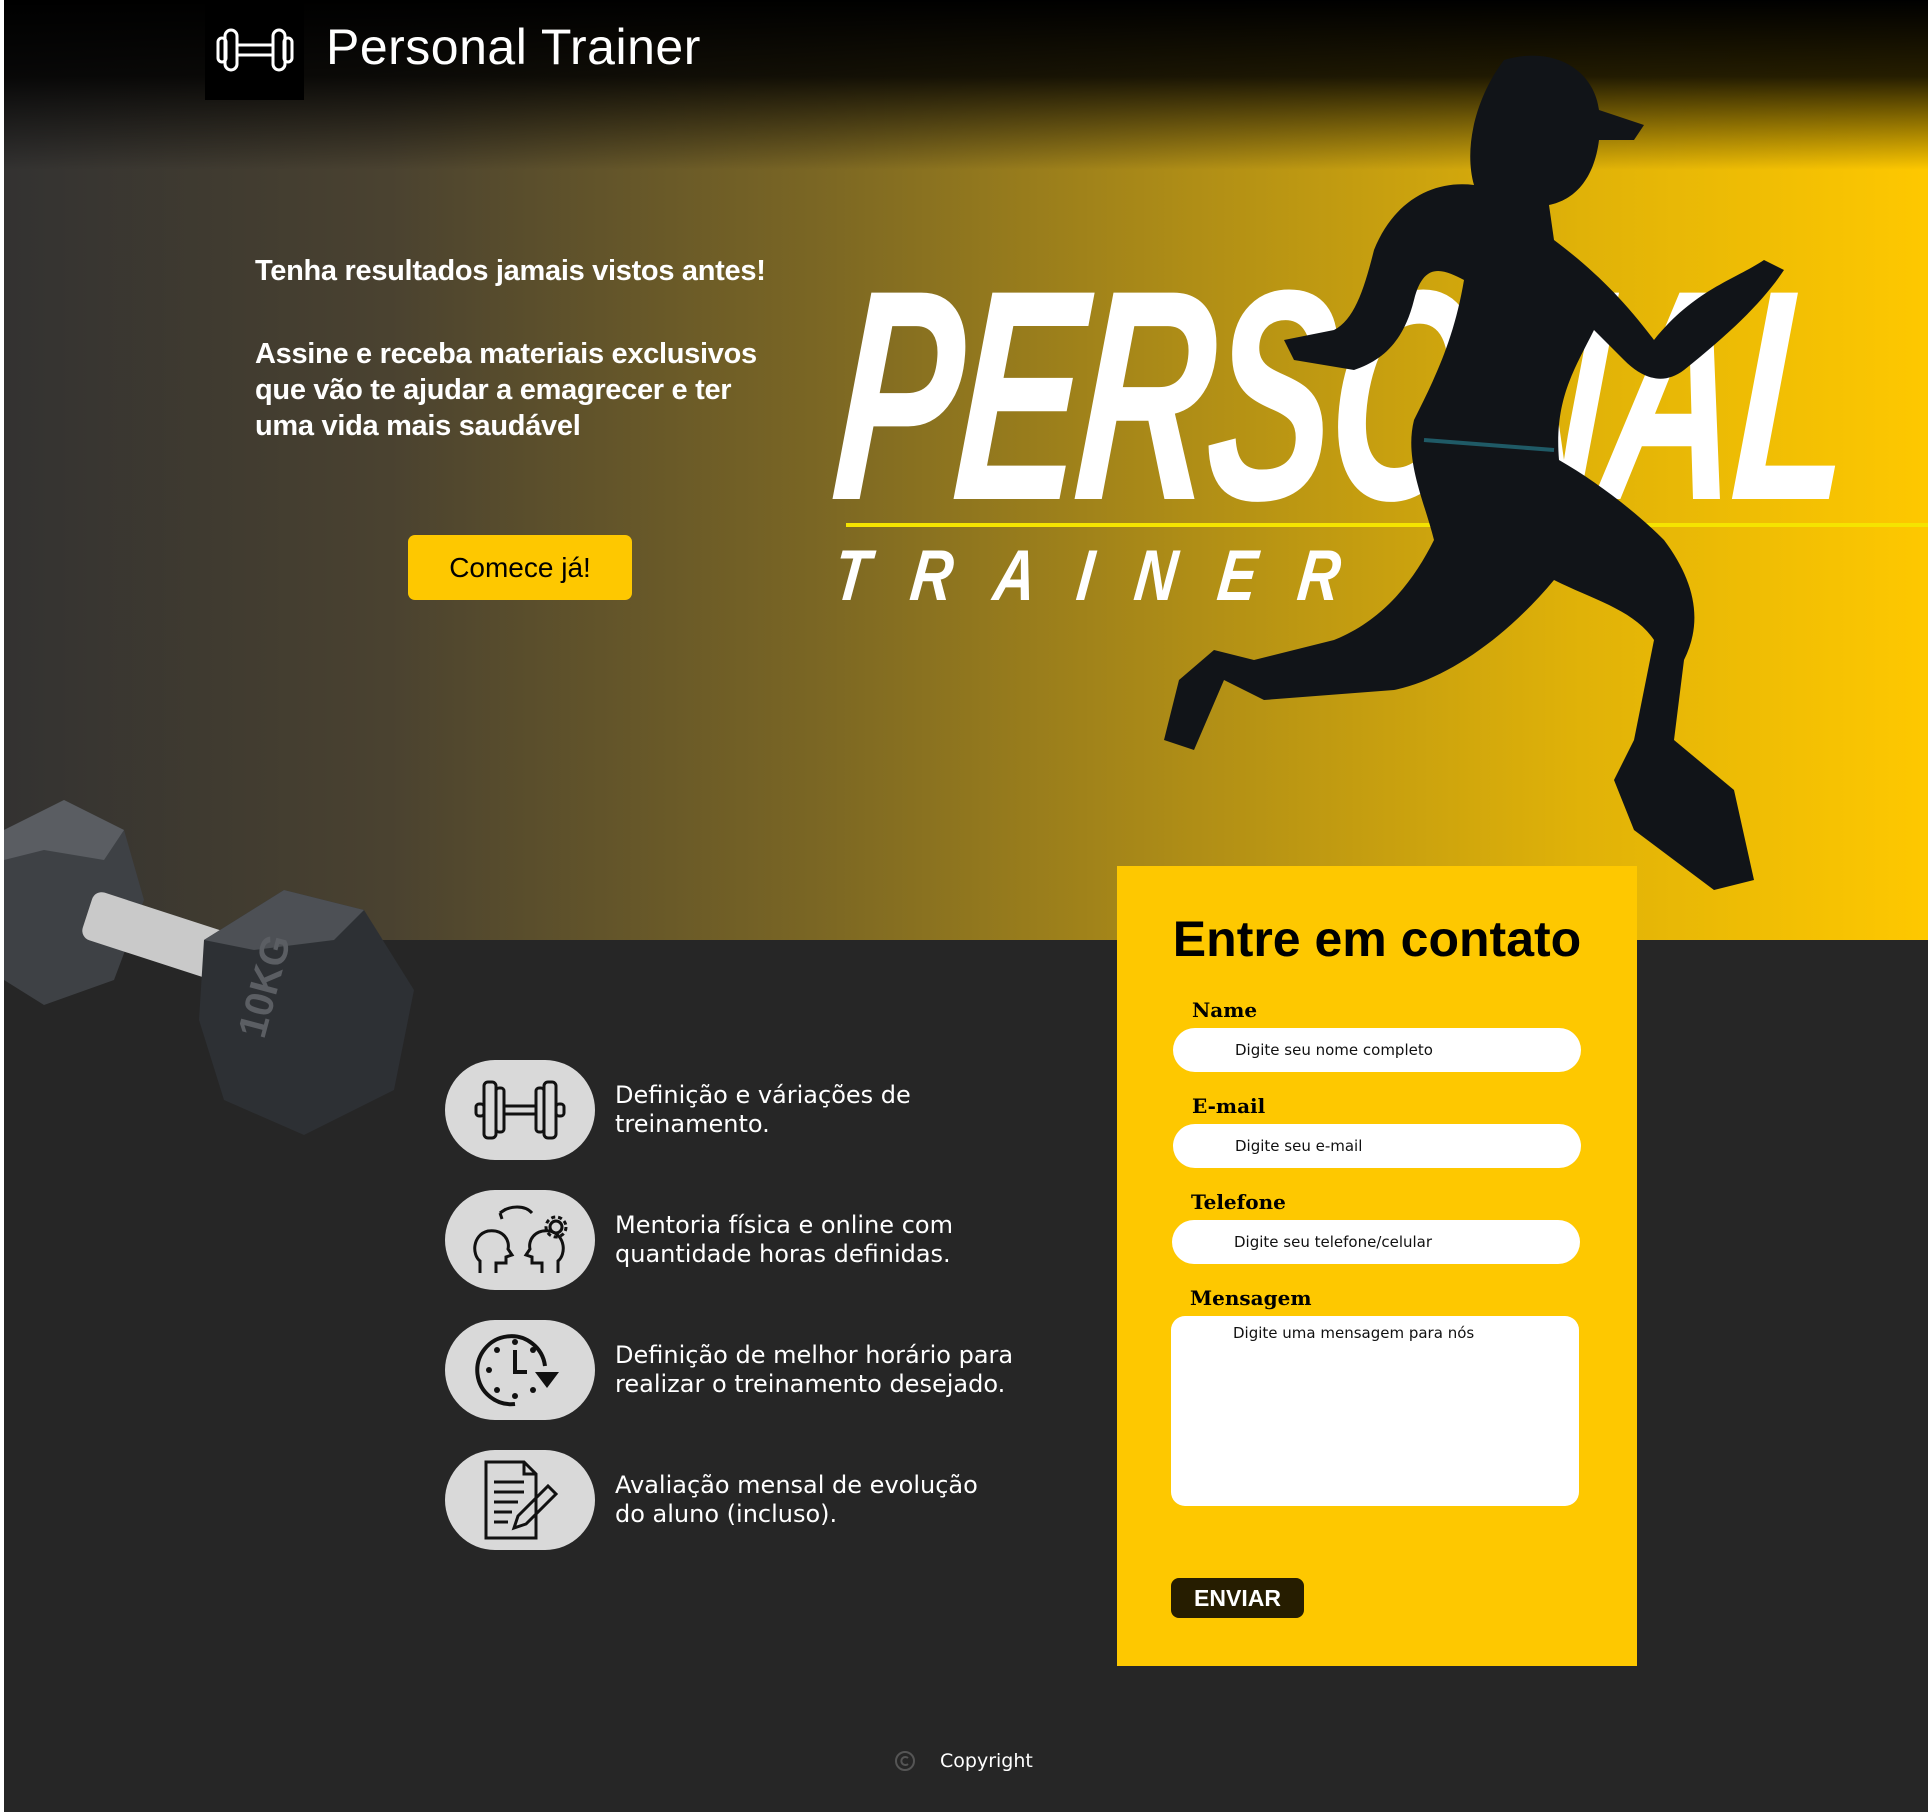 This screenshot has width=1928, height=1819. What do you see at coordinates (1377, 1146) in the screenshot?
I see `email-input` at bounding box center [1377, 1146].